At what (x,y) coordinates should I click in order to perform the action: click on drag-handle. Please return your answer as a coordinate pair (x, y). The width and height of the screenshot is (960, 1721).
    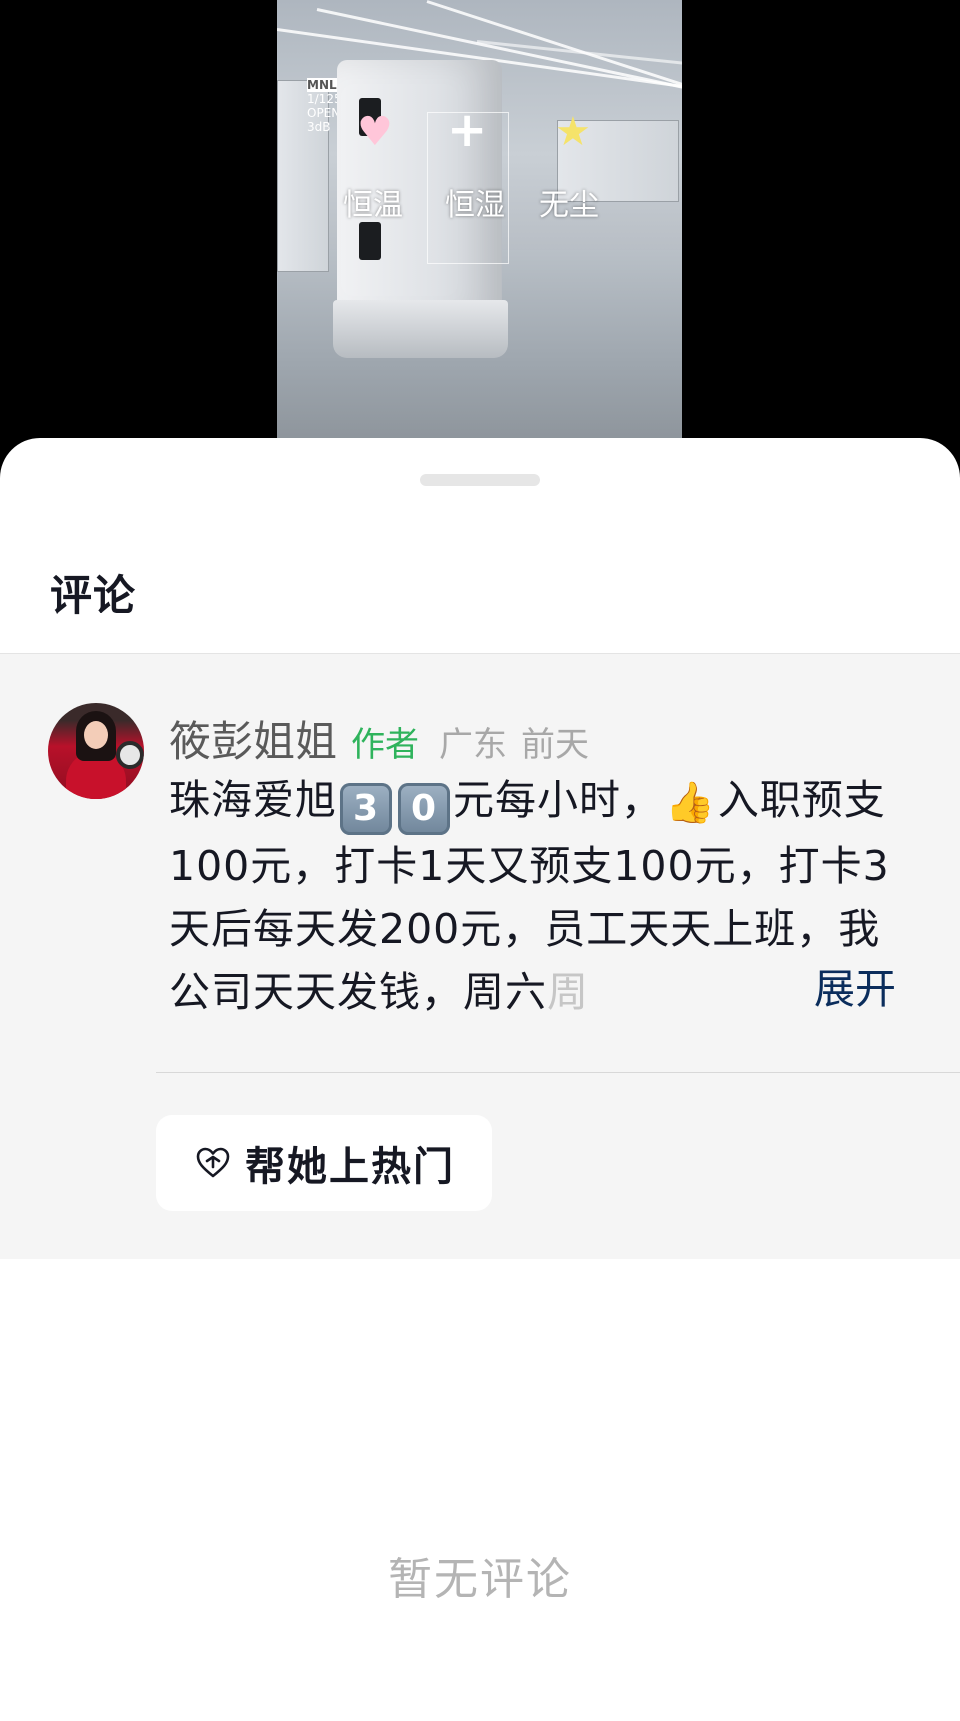
    Looking at the image, I should click on (480, 480).